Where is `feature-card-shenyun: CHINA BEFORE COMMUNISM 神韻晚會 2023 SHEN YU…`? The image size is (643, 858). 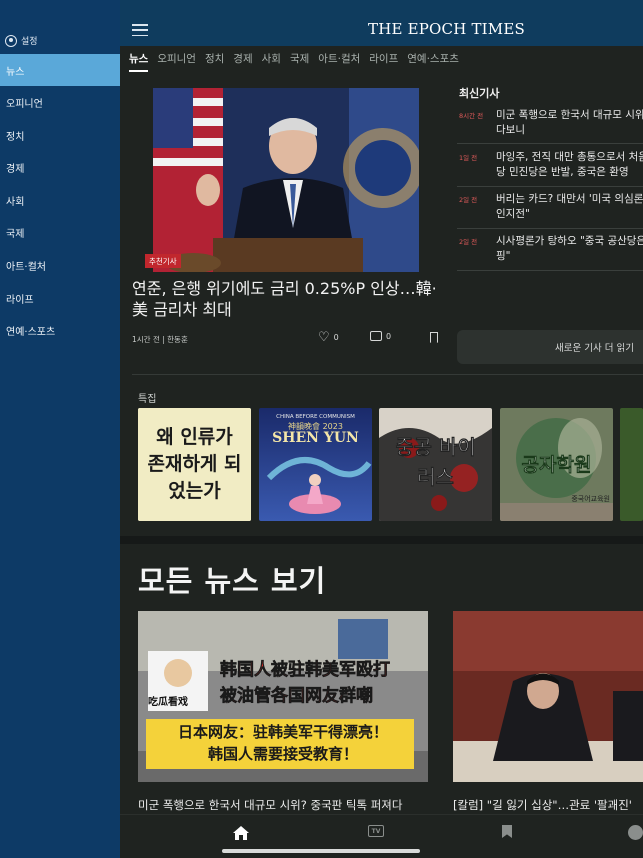 feature-card-shenyun: CHINA BEFORE COMMUNISM 神韻晚會 2023 SHEN YU… is located at coordinates (315, 464).